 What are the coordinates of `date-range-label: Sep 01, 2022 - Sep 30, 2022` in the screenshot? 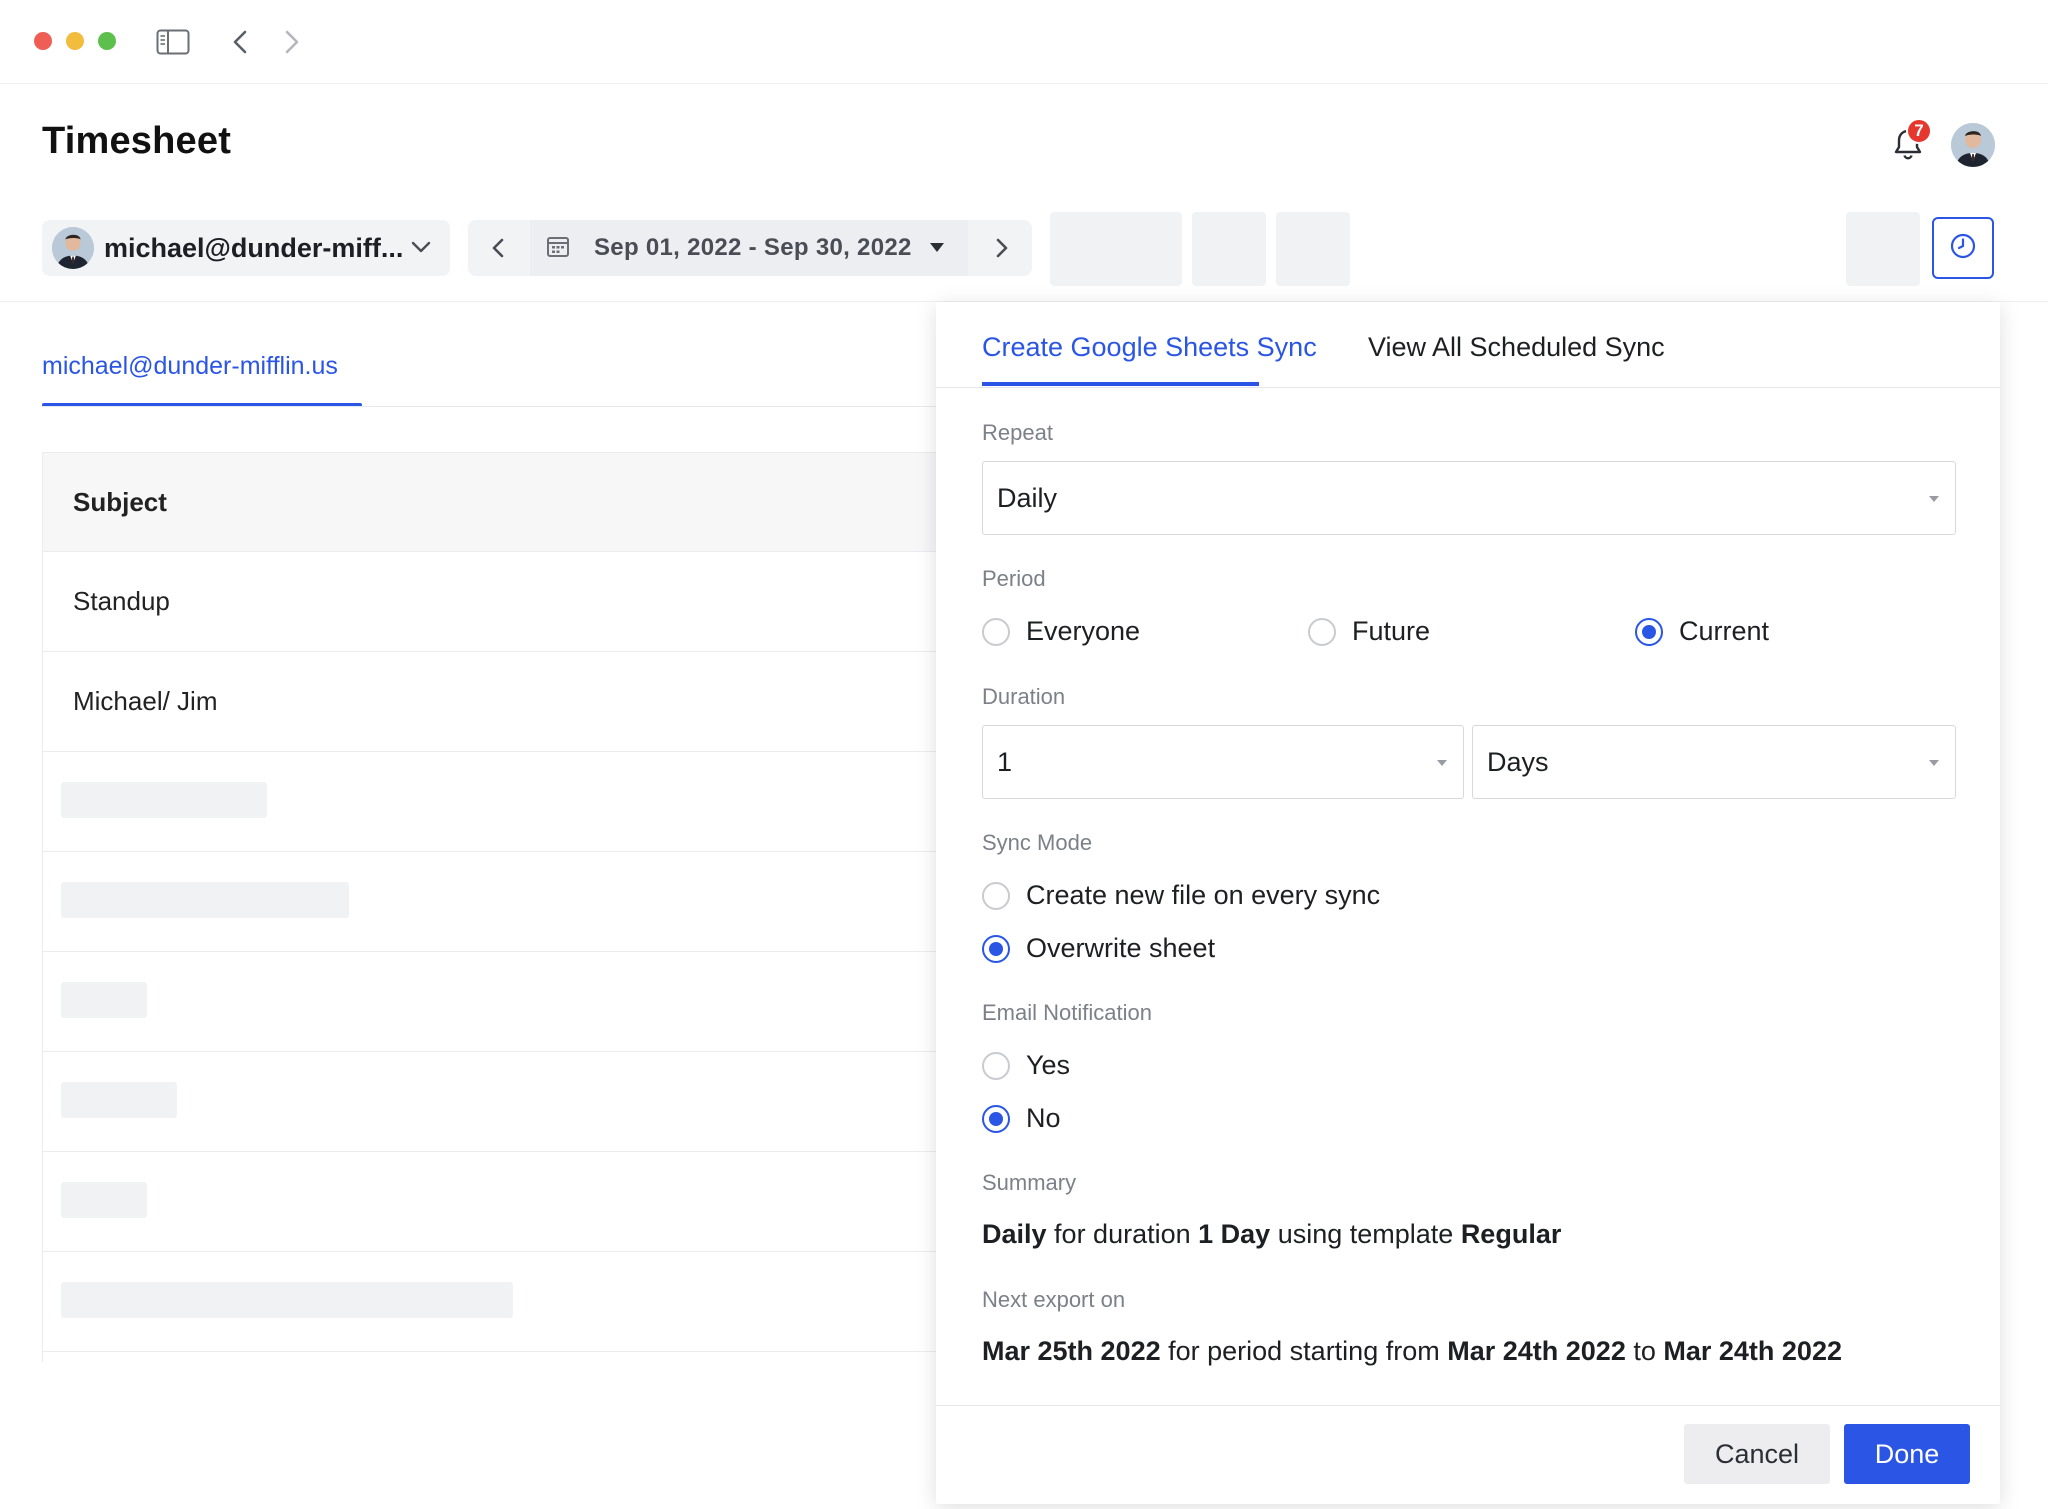 It's located at (753, 247).